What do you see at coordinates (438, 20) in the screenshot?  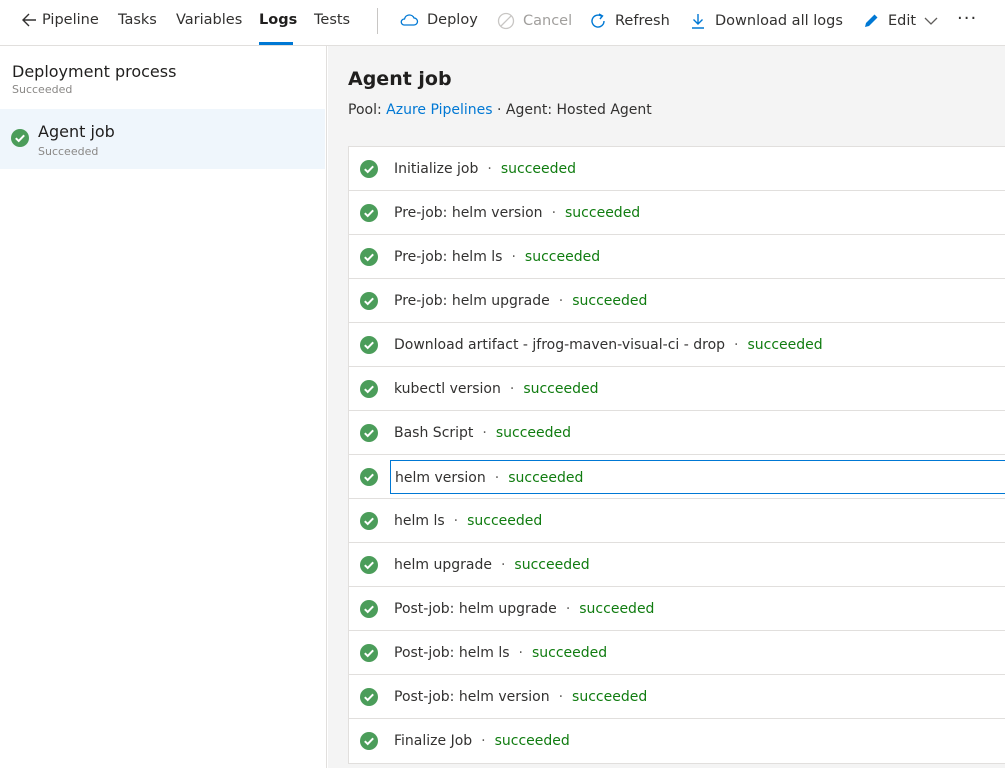 I see `deploy-button: Deploy` at bounding box center [438, 20].